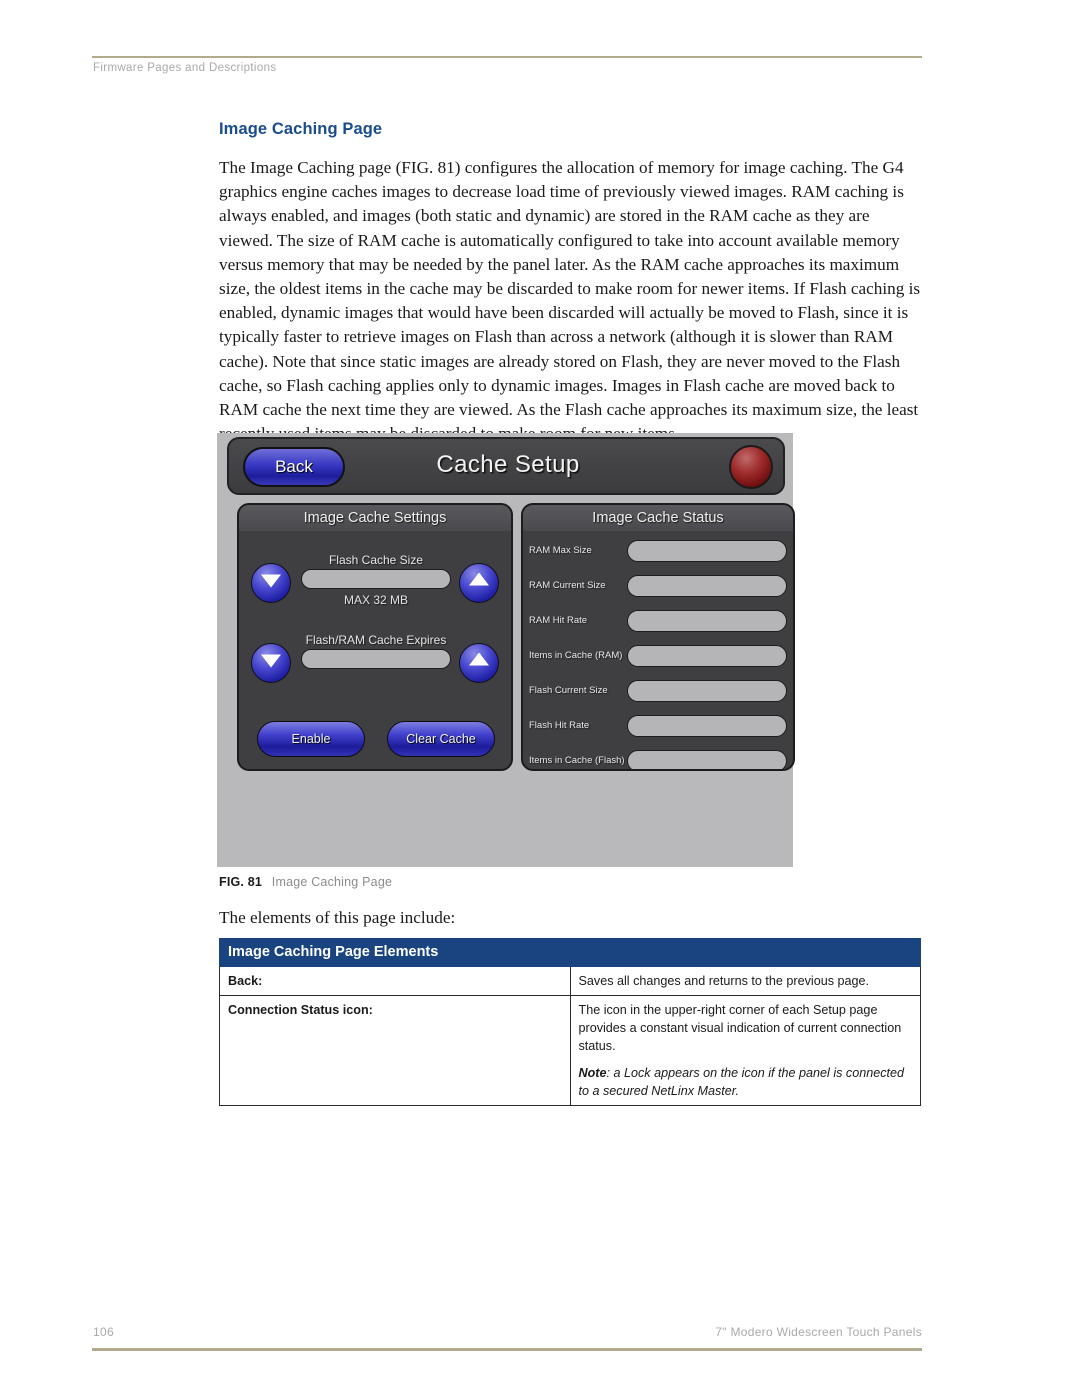 The width and height of the screenshot is (1080, 1397). I want to click on note-label: Note, so click(592, 1073).